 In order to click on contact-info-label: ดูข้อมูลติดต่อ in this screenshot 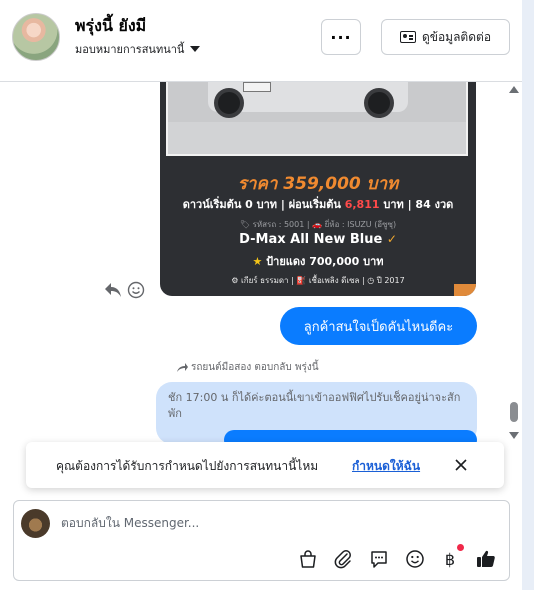, I will do `click(456, 36)`.